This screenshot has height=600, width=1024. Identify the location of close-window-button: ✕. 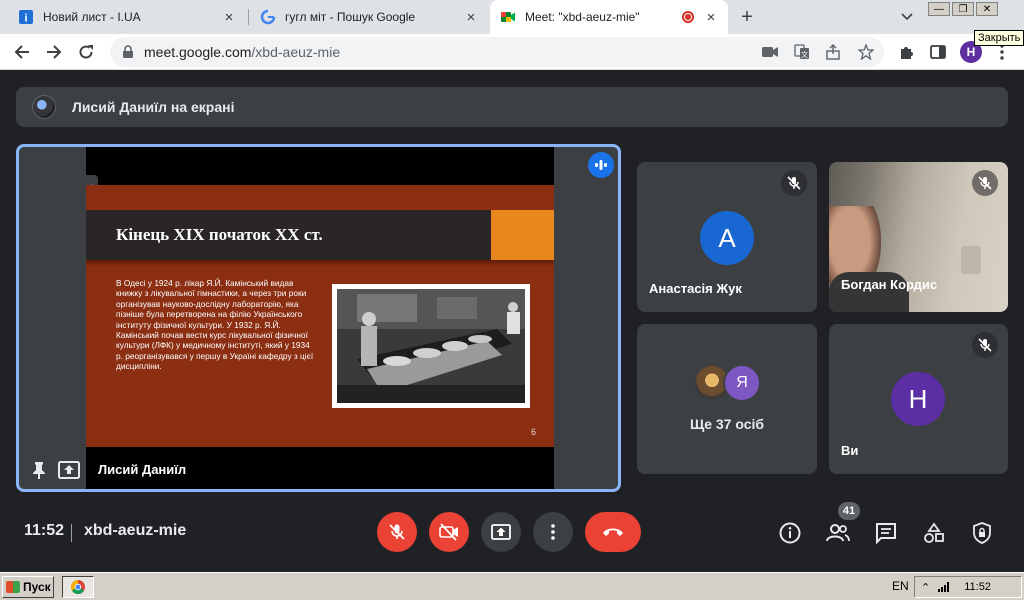
(987, 9).